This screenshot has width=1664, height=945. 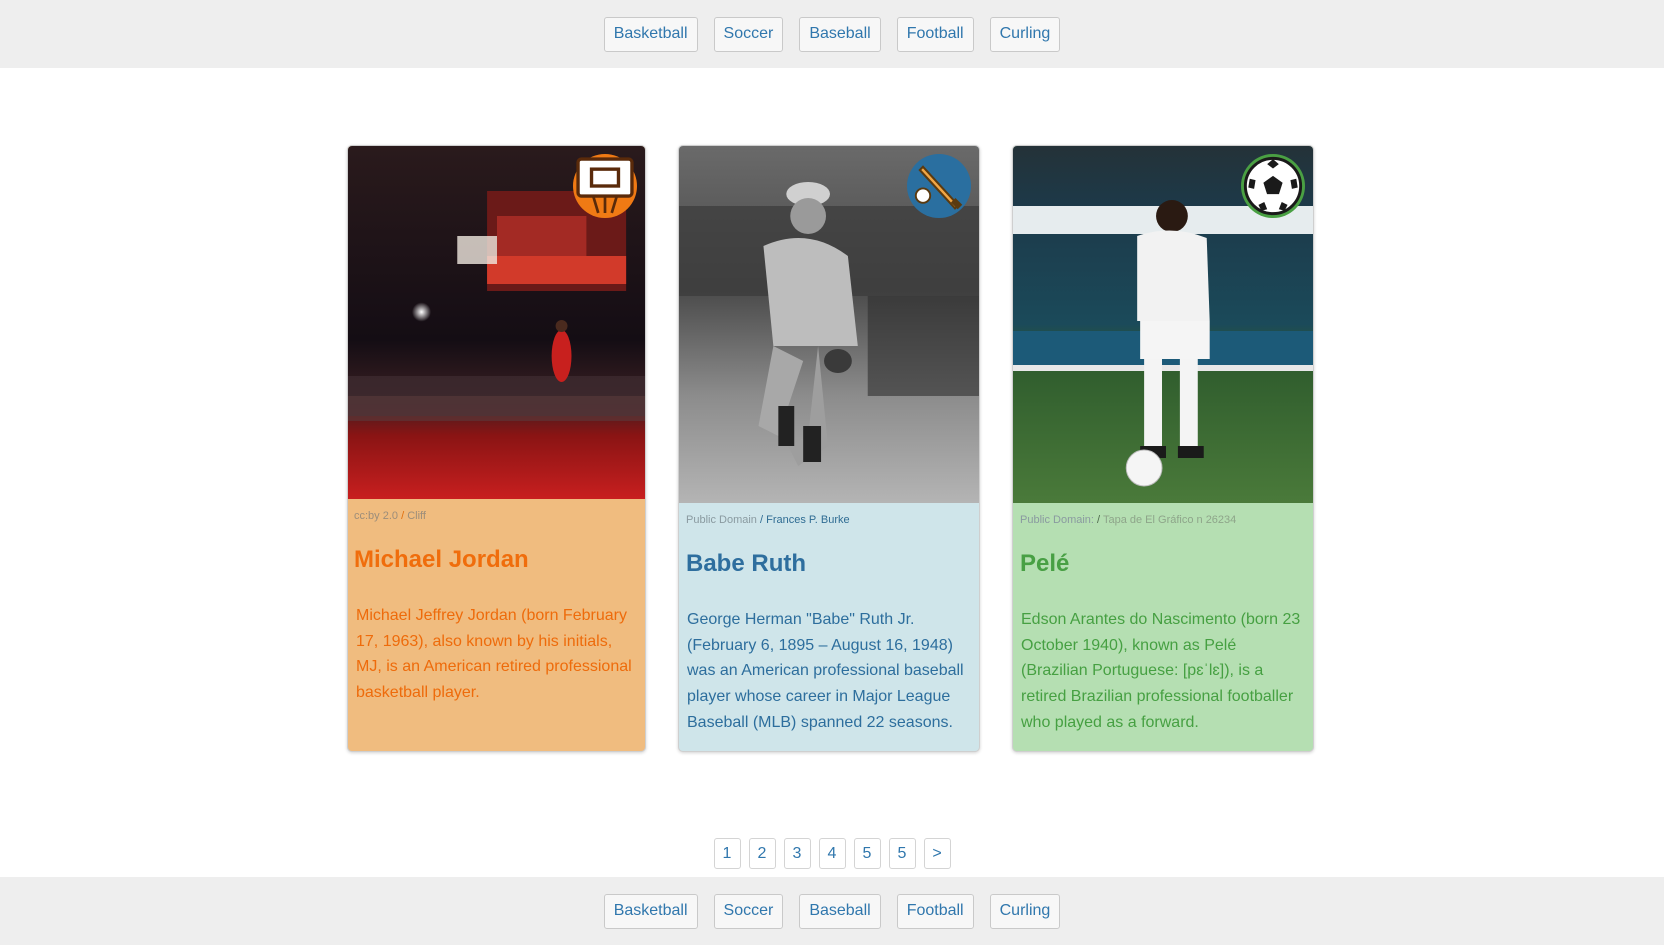 I want to click on page-5-button: 5, so click(x=867, y=853).